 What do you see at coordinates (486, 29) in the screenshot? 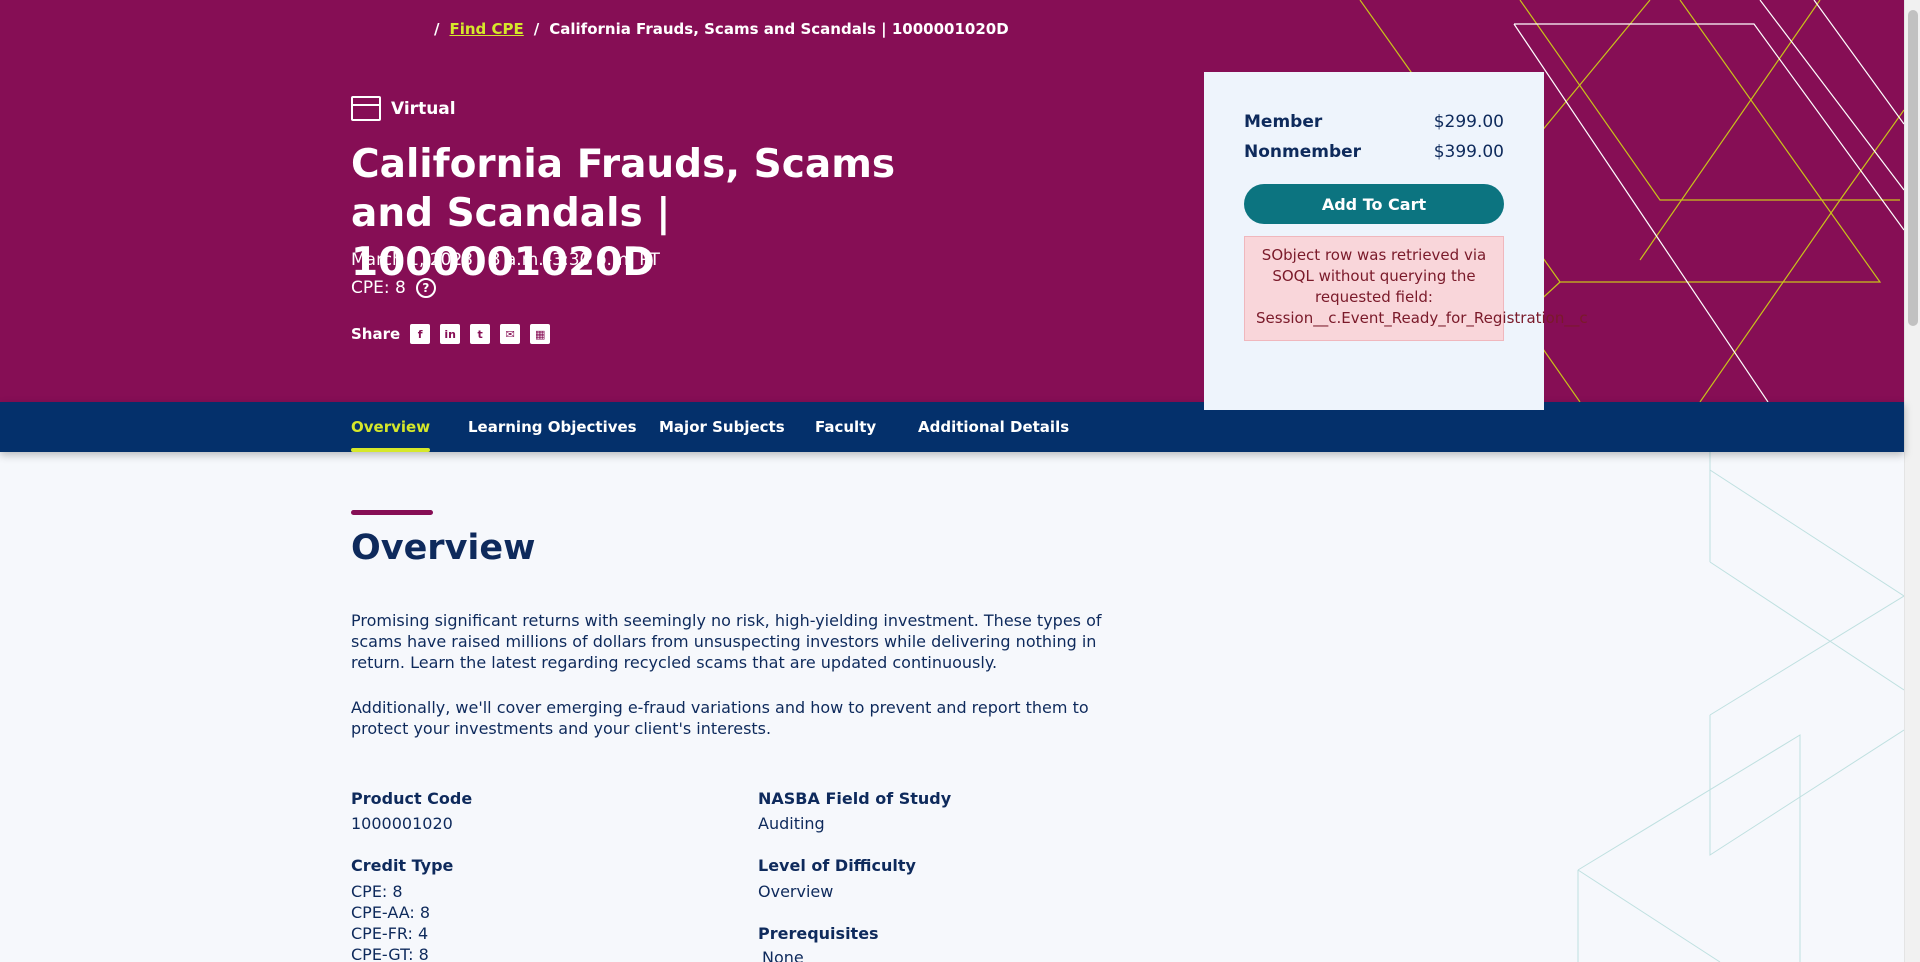
I see `breadcrumb-link-find-cpe: Find CPE` at bounding box center [486, 29].